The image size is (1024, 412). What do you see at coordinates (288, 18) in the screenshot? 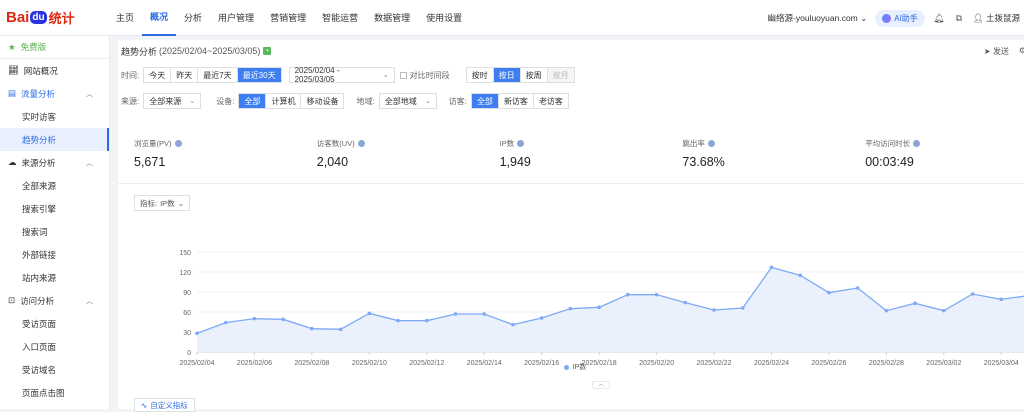
I see `nav-item: 营销管理` at bounding box center [288, 18].